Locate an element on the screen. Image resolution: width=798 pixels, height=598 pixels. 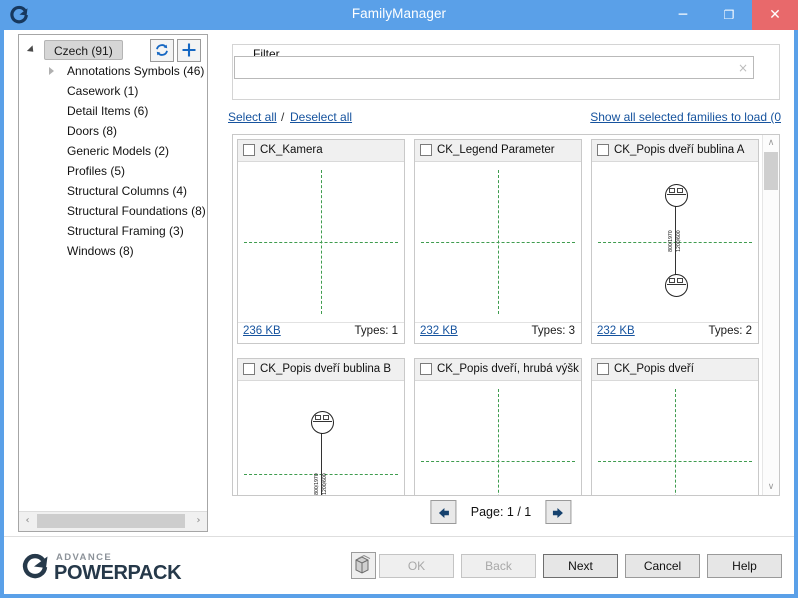
family-size-link: 236 KB is located at coordinates (262, 331).